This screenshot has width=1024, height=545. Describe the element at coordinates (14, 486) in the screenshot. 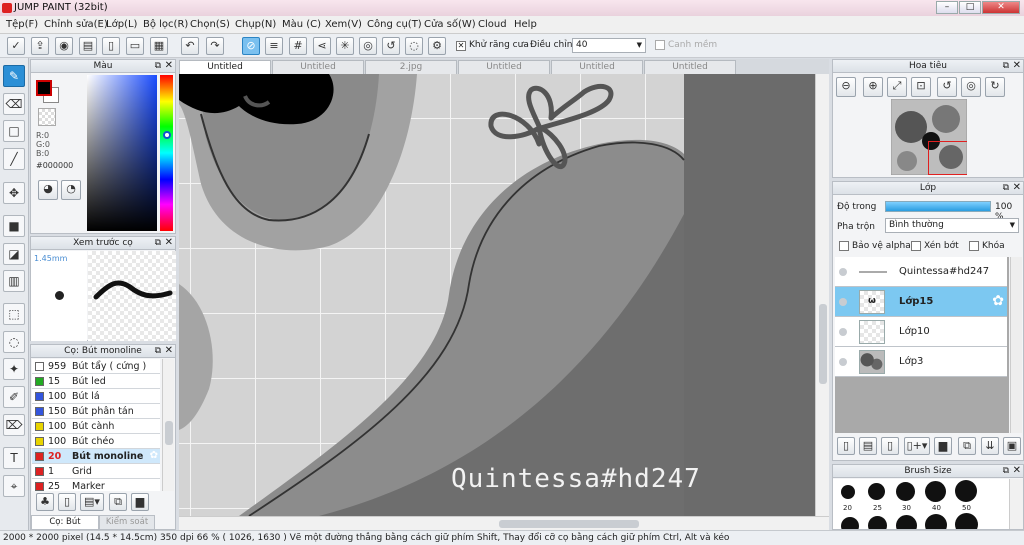

I see `eyedropper-tool-icon: ⌖` at that location.